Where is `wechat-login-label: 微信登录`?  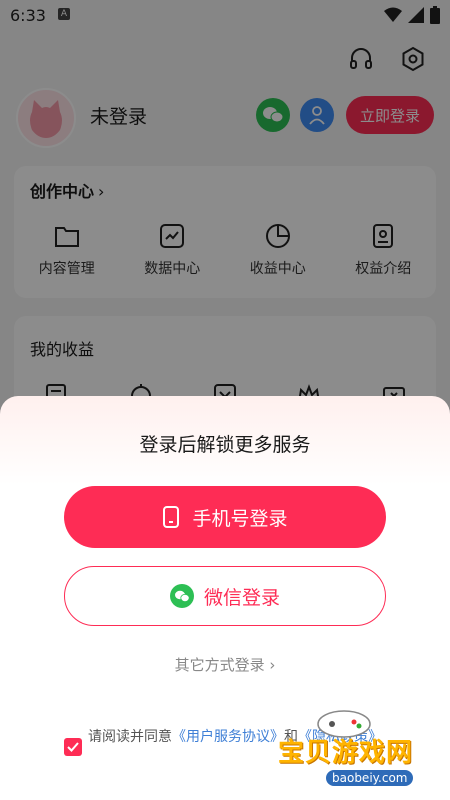
wechat-login-label: 微信登录 is located at coordinates (241, 597).